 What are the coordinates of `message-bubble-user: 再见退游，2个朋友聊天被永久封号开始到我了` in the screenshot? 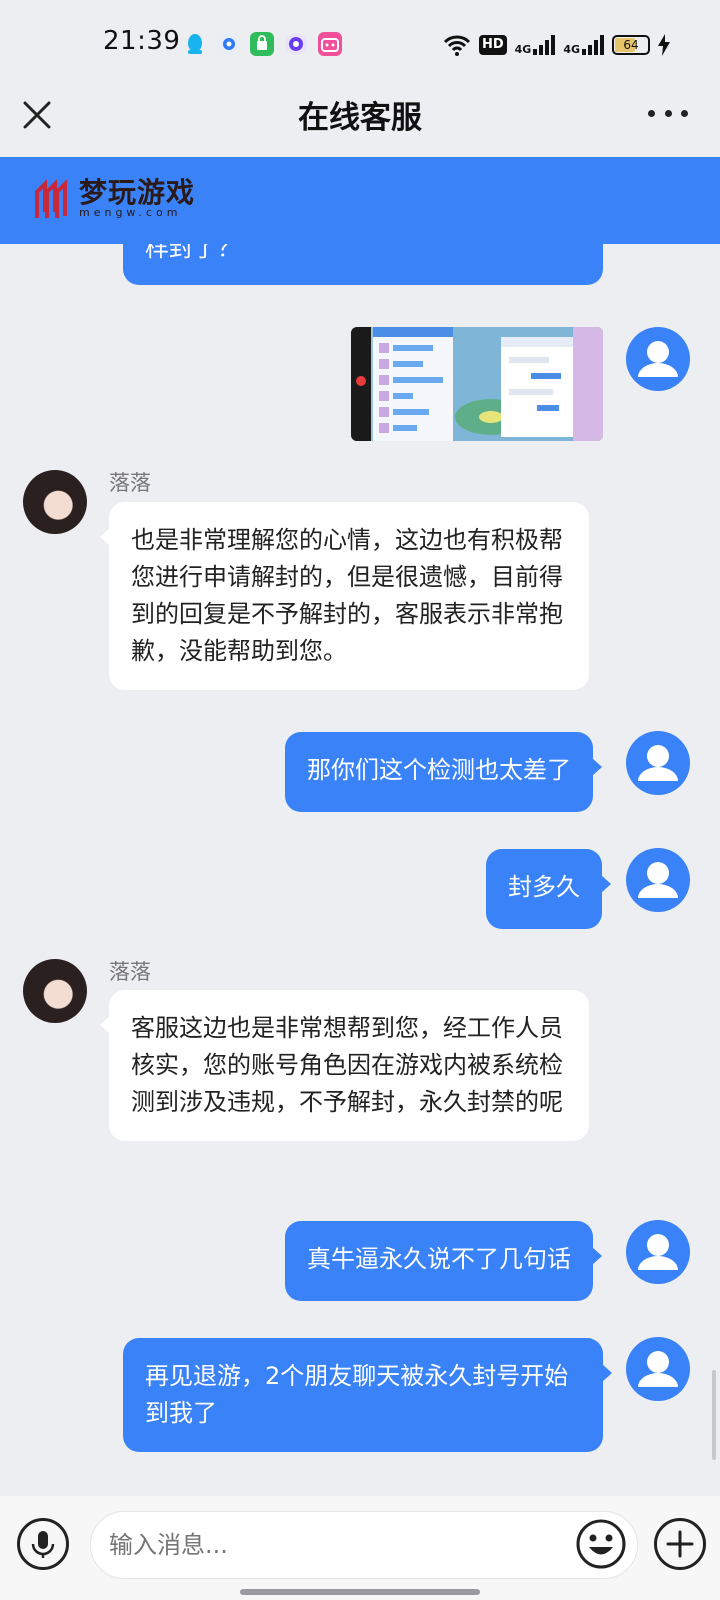 It's located at (367, 1395).